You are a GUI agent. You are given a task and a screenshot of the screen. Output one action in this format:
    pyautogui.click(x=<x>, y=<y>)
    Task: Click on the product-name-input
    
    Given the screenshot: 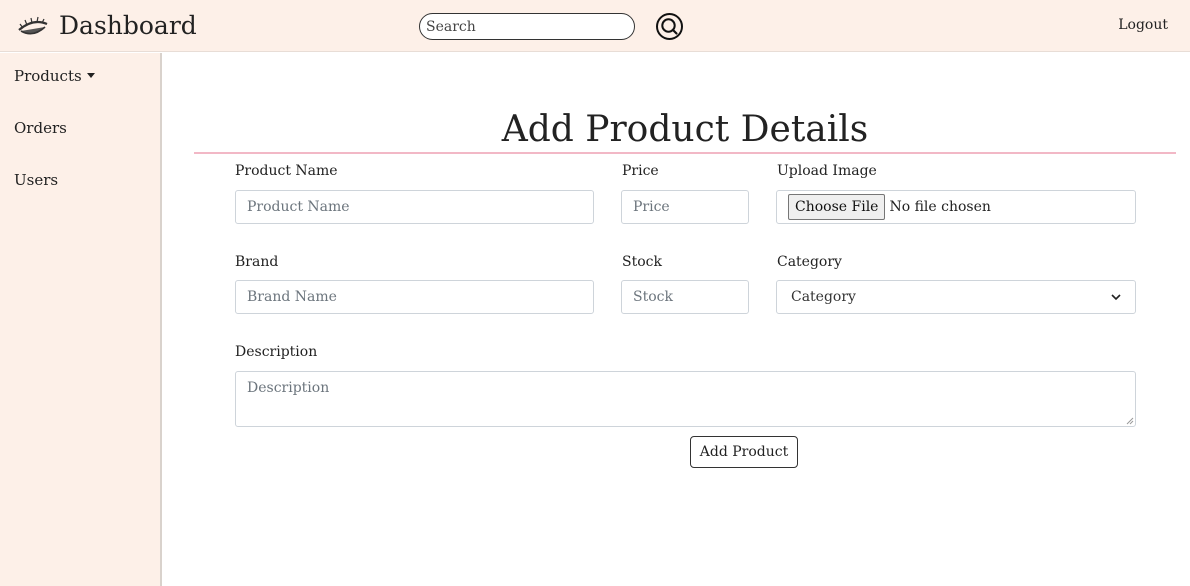 What is the action you would take?
    pyautogui.click(x=414, y=207)
    